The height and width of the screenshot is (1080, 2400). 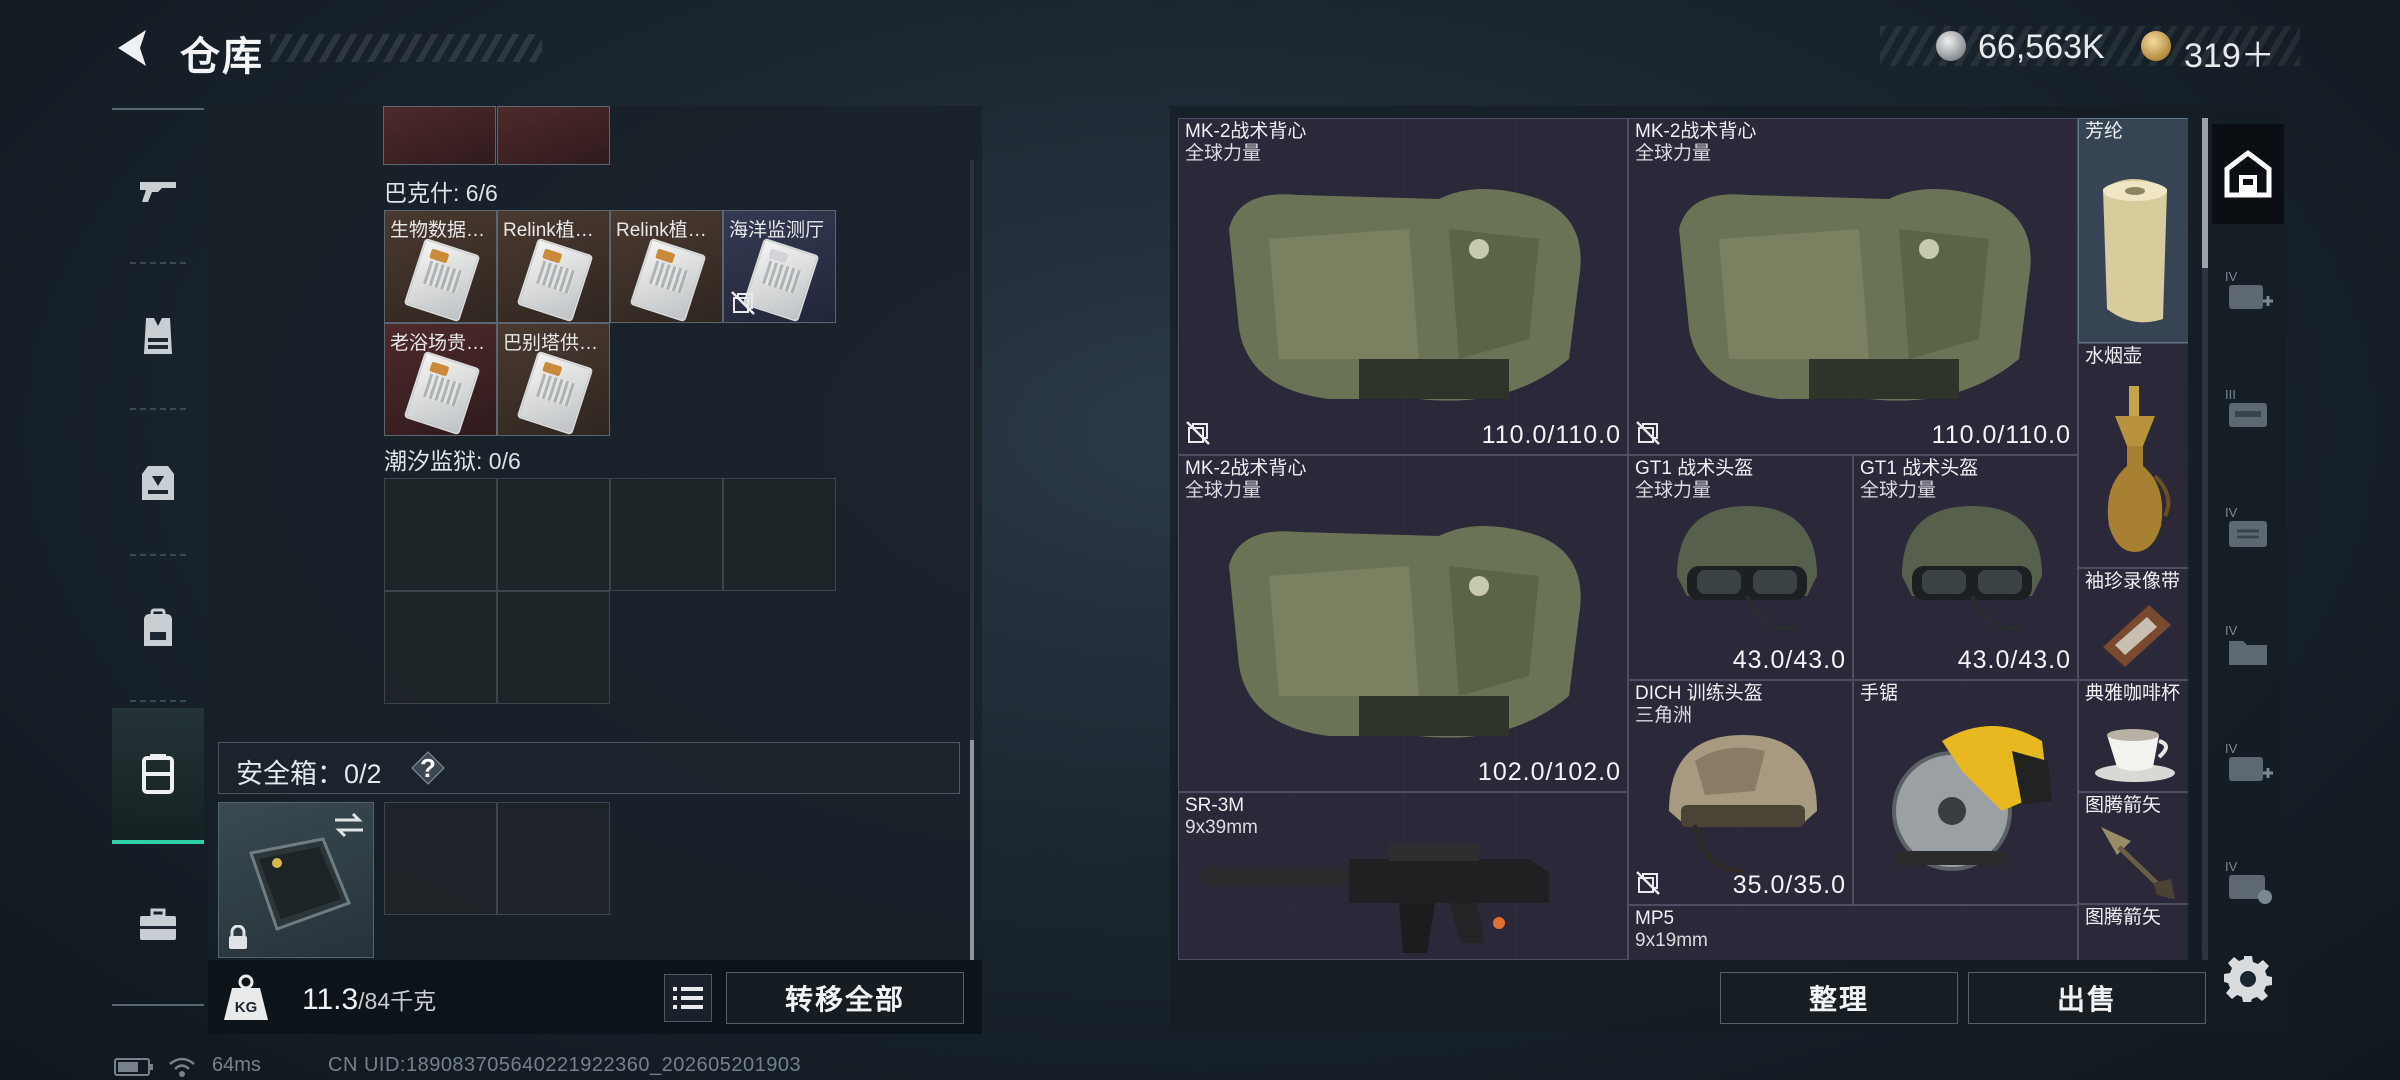 What do you see at coordinates (158, 924) in the screenshot?
I see `nav-item-briefcase` at bounding box center [158, 924].